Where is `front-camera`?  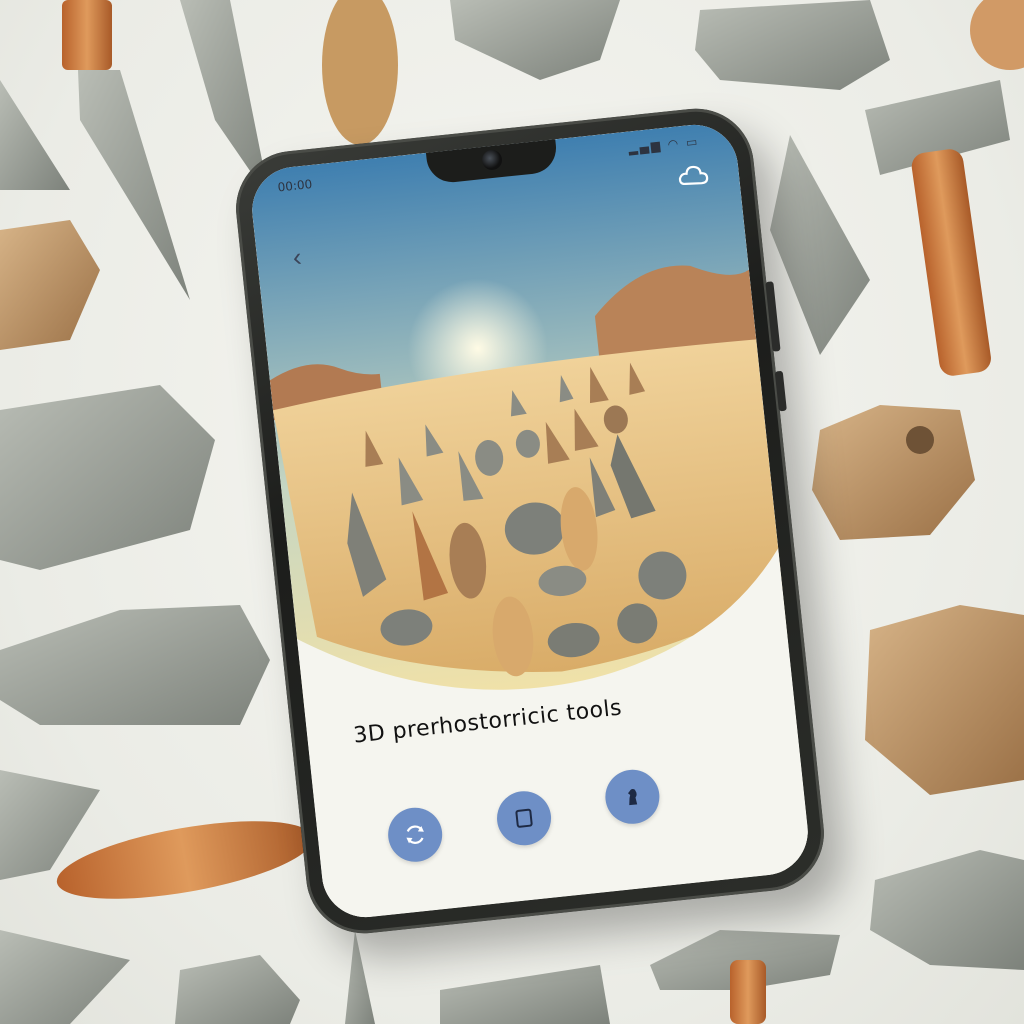 front-camera is located at coordinates (492, 159).